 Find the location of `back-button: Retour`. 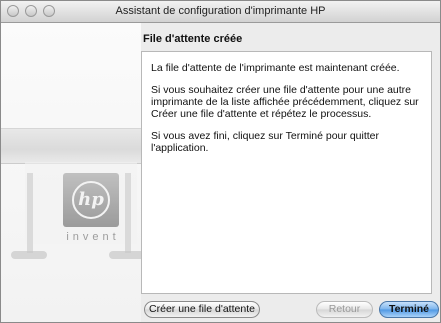

back-button: Retour is located at coordinates (344, 309).